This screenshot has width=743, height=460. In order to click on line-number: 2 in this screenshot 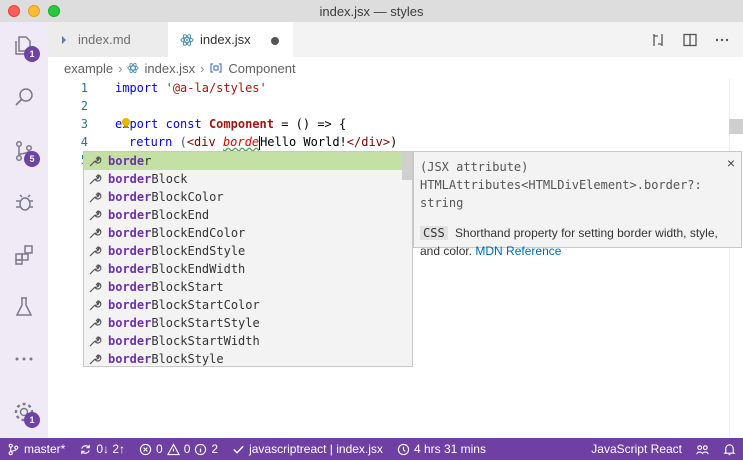, I will do `click(84, 106)`.